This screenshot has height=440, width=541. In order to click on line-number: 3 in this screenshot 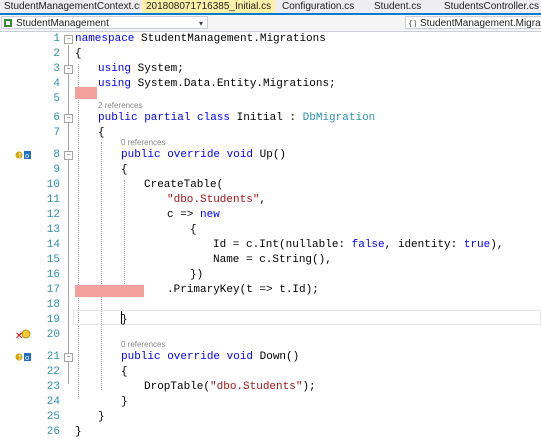, I will do `click(56, 69)`.